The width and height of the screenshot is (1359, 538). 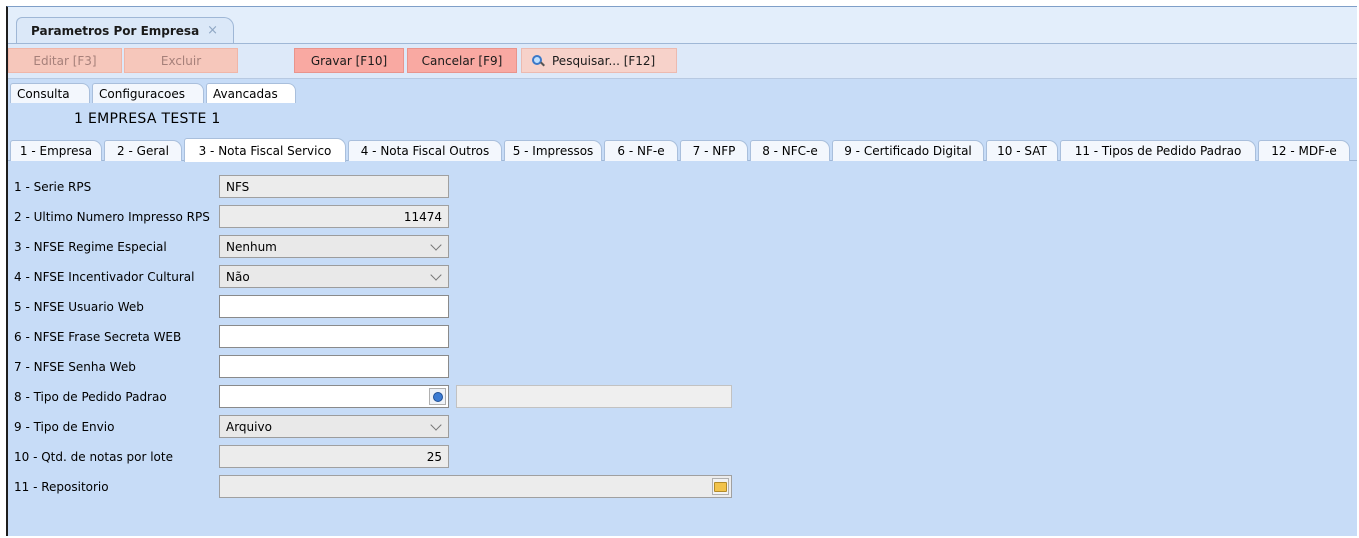 I want to click on tab-nf-e: 6 - NF-e, so click(x=641, y=150).